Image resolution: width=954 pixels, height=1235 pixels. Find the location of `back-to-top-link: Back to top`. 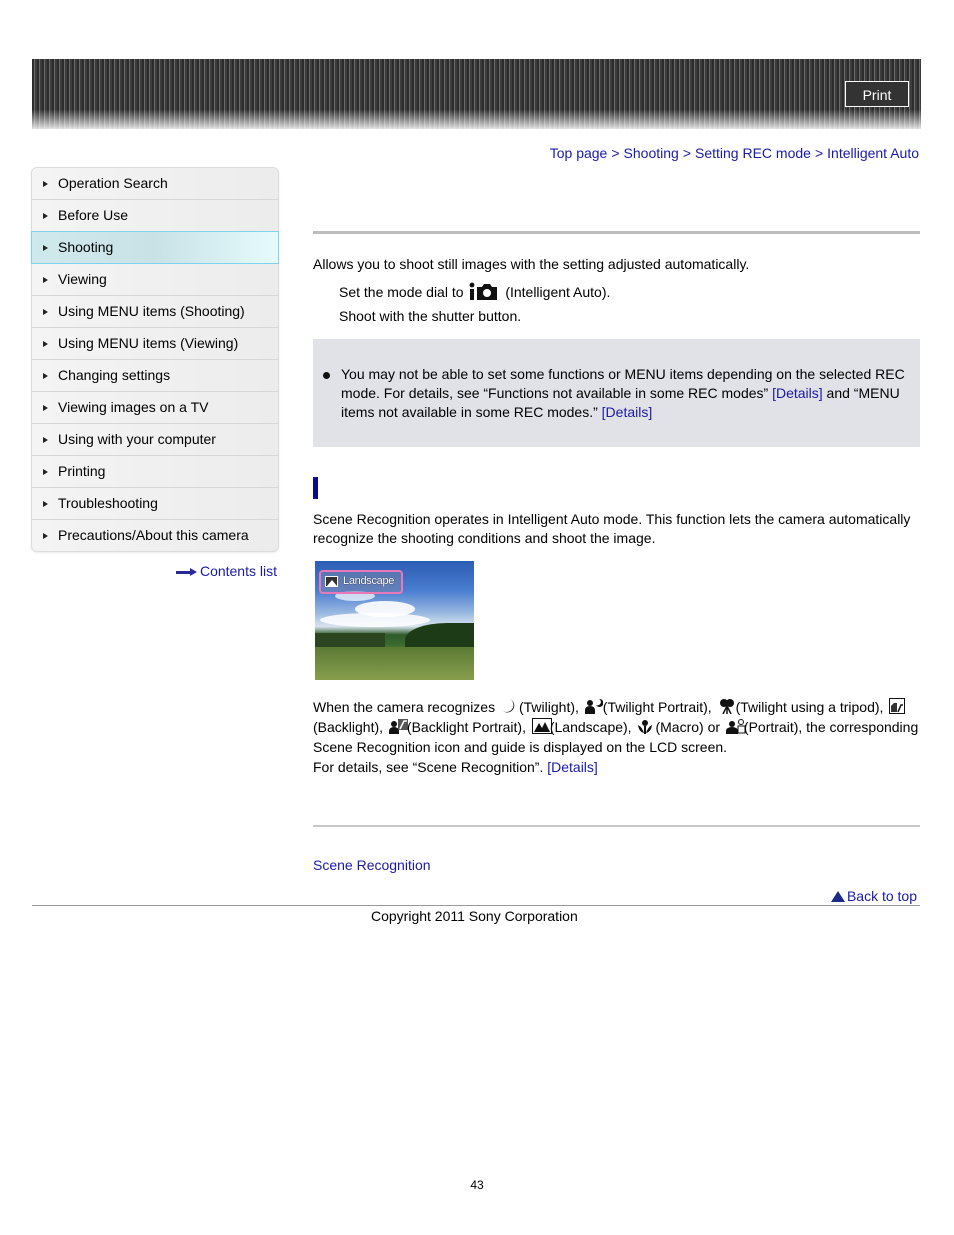

back-to-top-link: Back to top is located at coordinates (873, 896).